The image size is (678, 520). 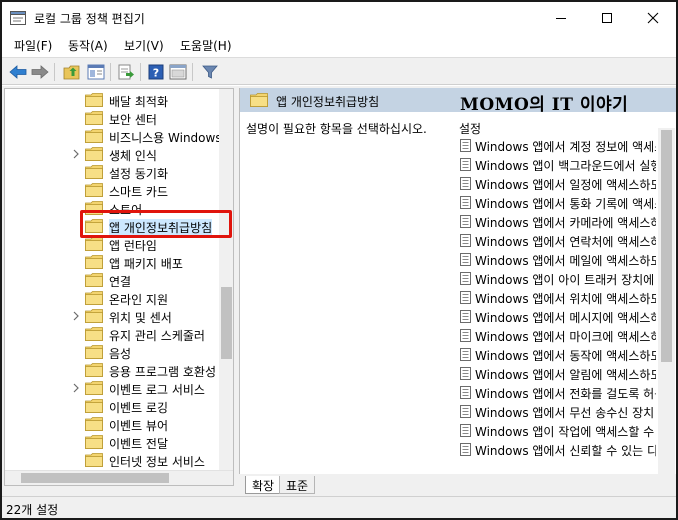 What do you see at coordinates (112, 154) in the screenshot?
I see `tree-item: 생체 인식` at bounding box center [112, 154].